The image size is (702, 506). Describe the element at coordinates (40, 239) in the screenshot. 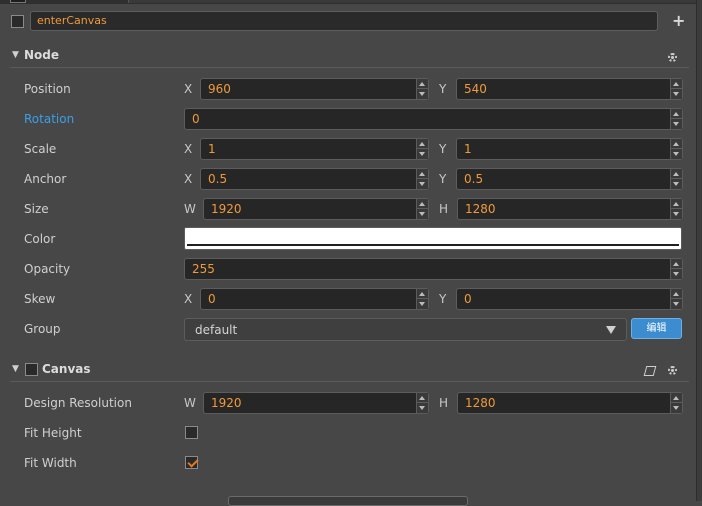

I see `color-label: Color` at that location.